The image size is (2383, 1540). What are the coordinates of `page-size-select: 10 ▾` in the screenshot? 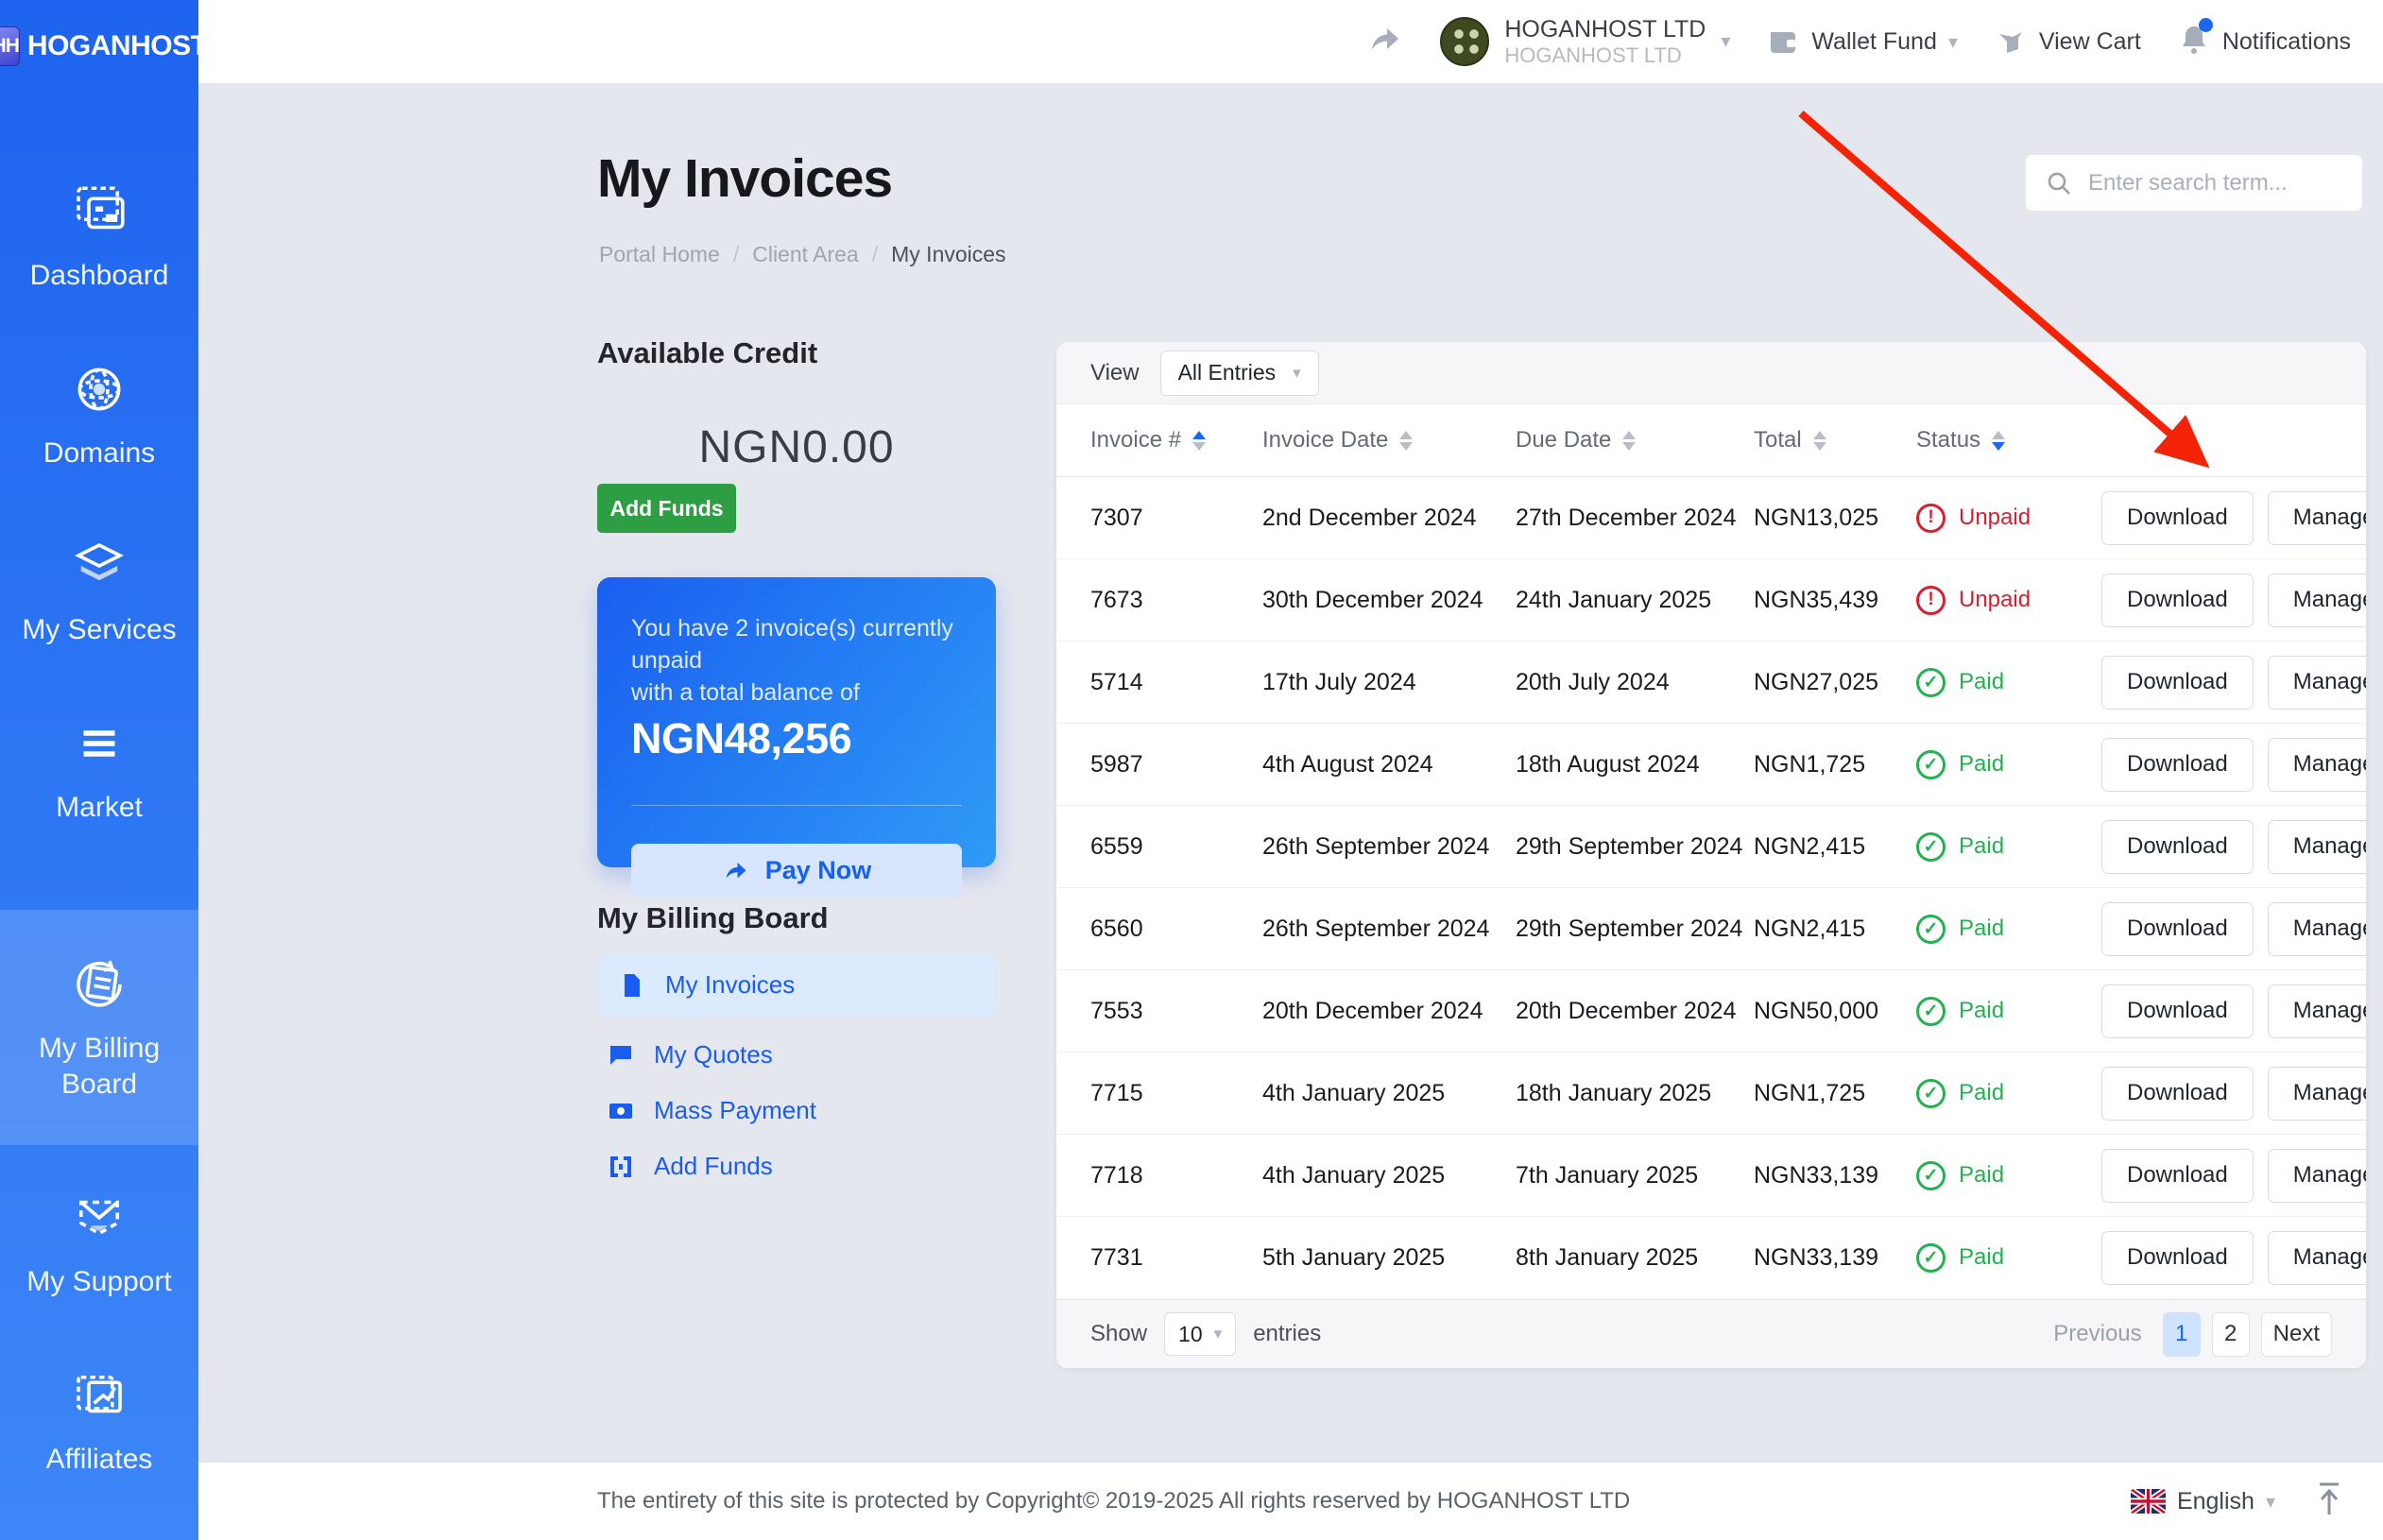 It's located at (1200, 1334).